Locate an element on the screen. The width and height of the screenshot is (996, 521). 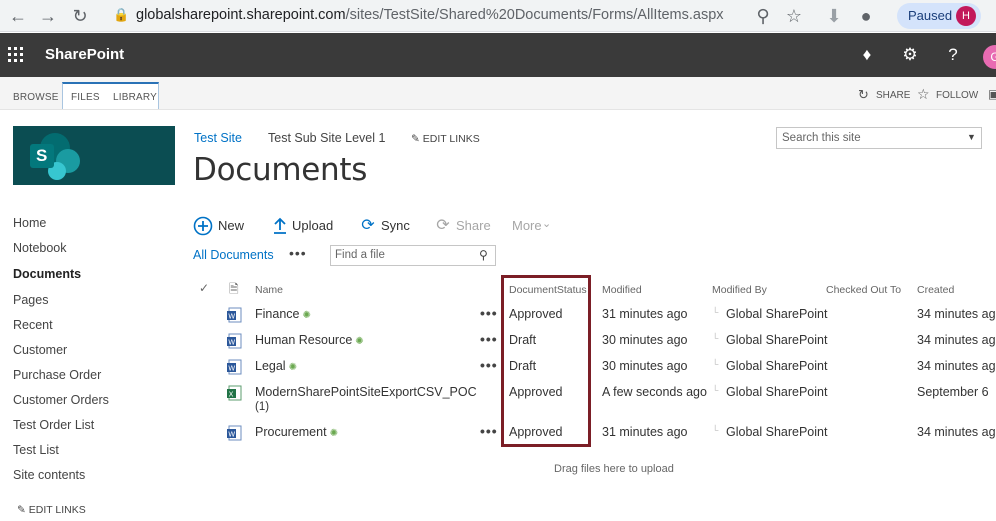
search-site-input: Search this site ▼ is located at coordinates (879, 138).